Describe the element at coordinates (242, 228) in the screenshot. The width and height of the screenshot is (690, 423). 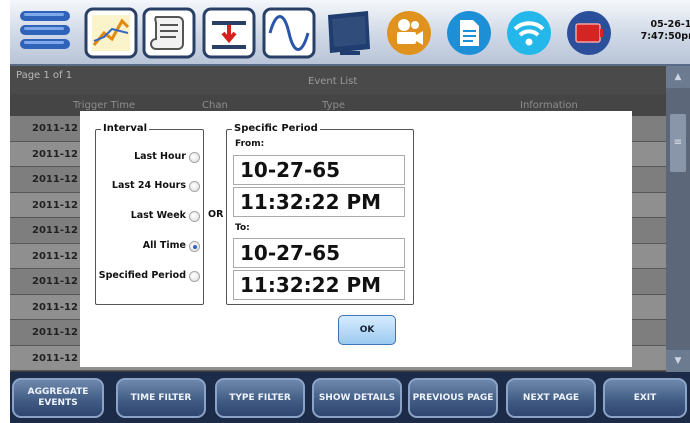
I see `to-label: To:` at that location.